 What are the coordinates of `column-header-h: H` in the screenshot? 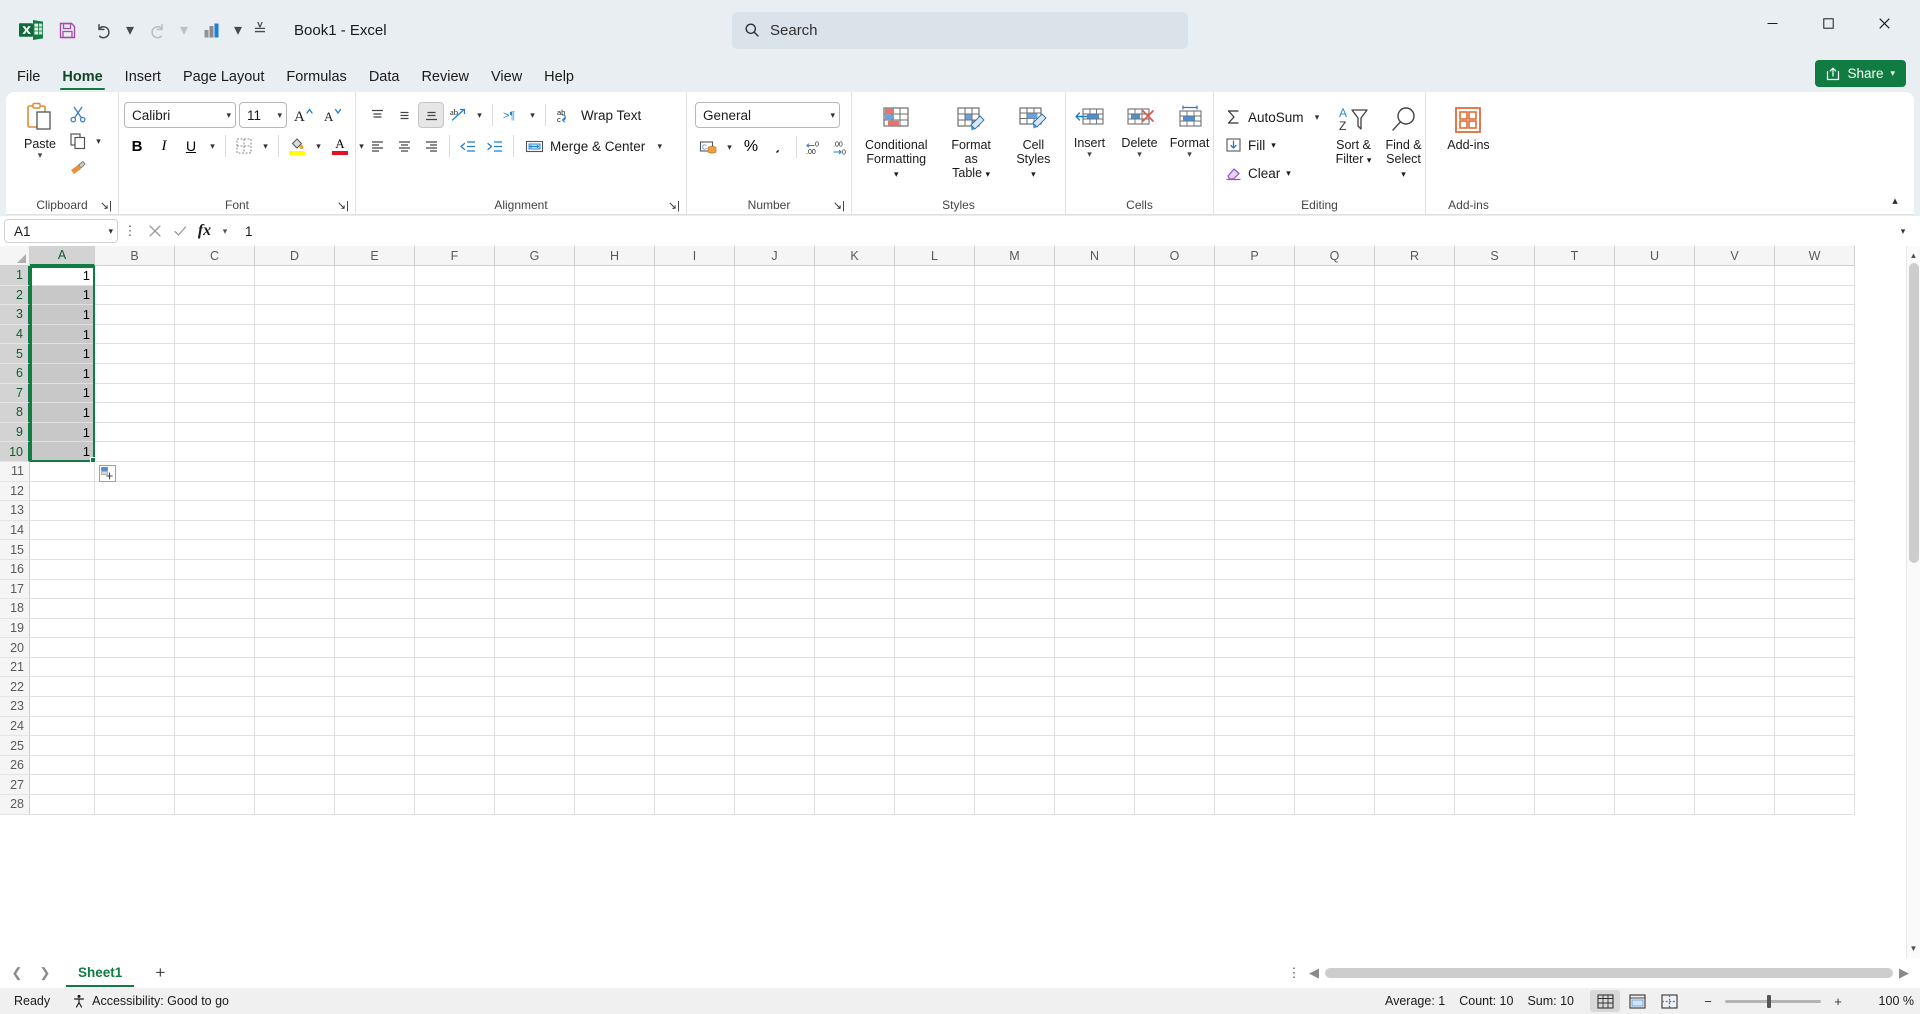 It's located at (615, 256).